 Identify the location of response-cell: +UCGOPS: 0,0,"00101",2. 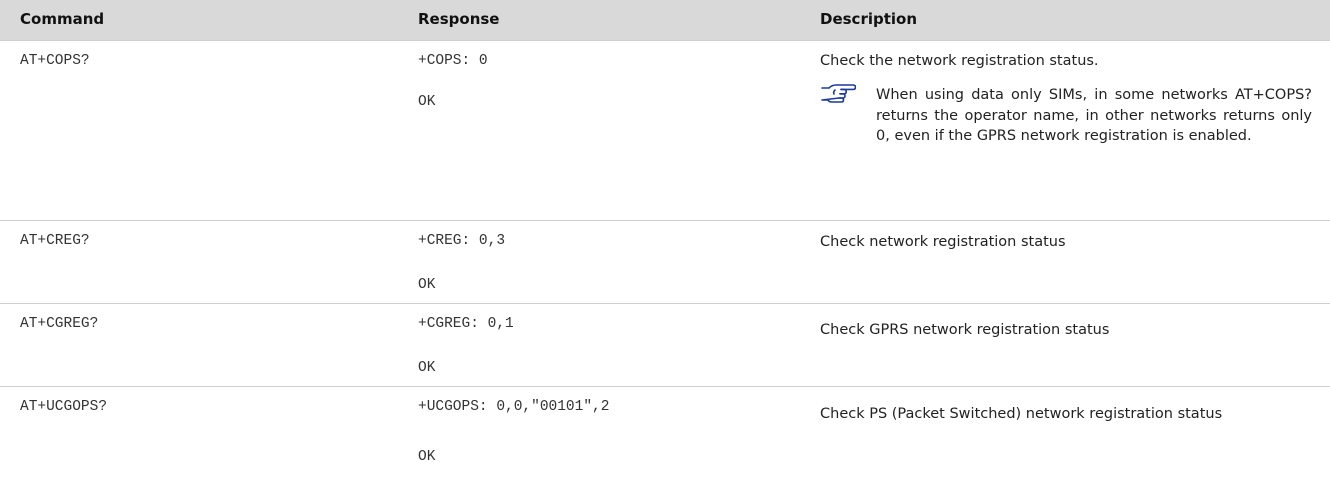
(514, 407).